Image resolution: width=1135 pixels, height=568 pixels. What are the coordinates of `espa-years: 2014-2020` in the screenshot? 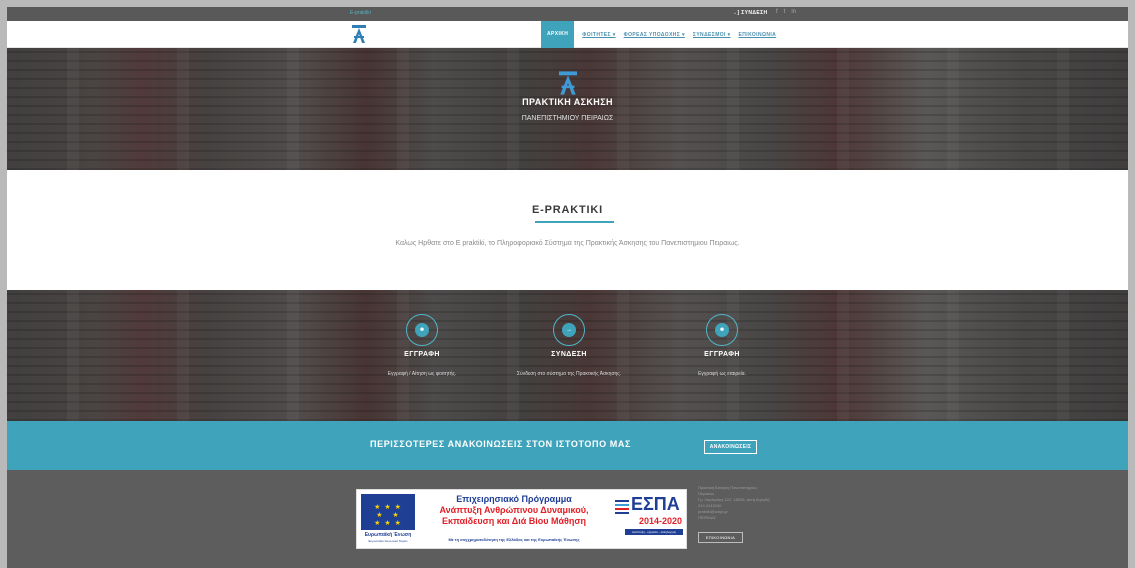 It's located at (661, 521).